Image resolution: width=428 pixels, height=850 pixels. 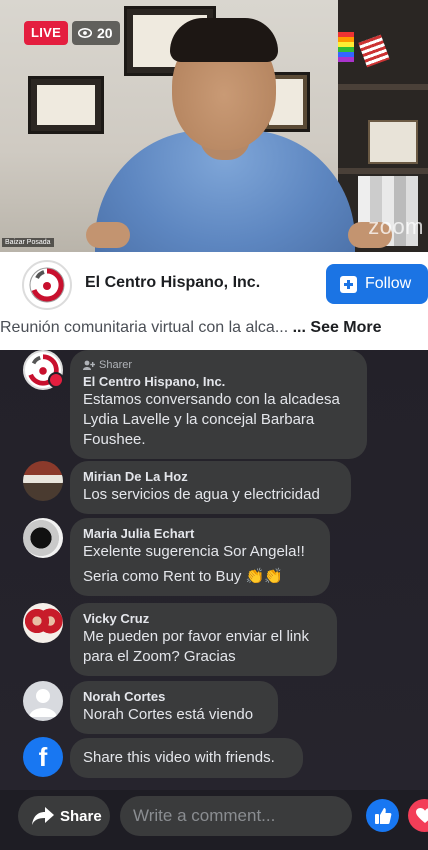 I want to click on share-arrow-icon, so click(x=43, y=816).